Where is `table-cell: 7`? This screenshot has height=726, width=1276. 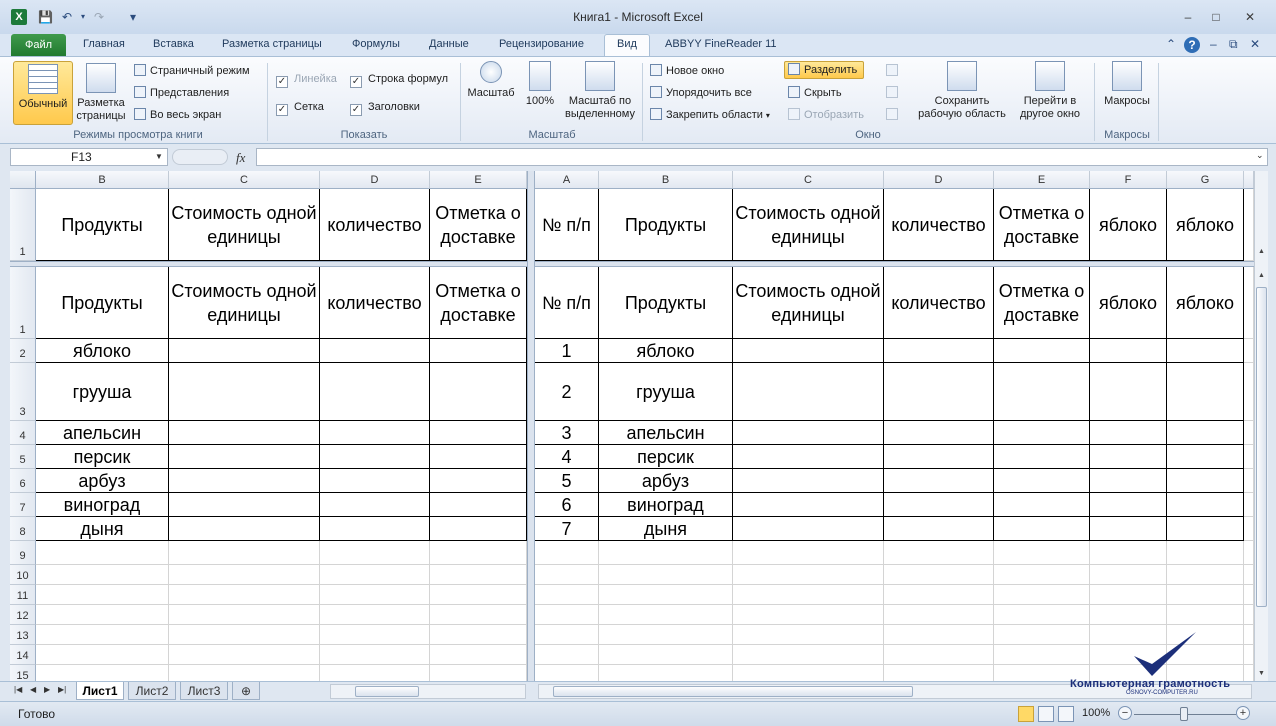 table-cell: 7 is located at coordinates (567, 529).